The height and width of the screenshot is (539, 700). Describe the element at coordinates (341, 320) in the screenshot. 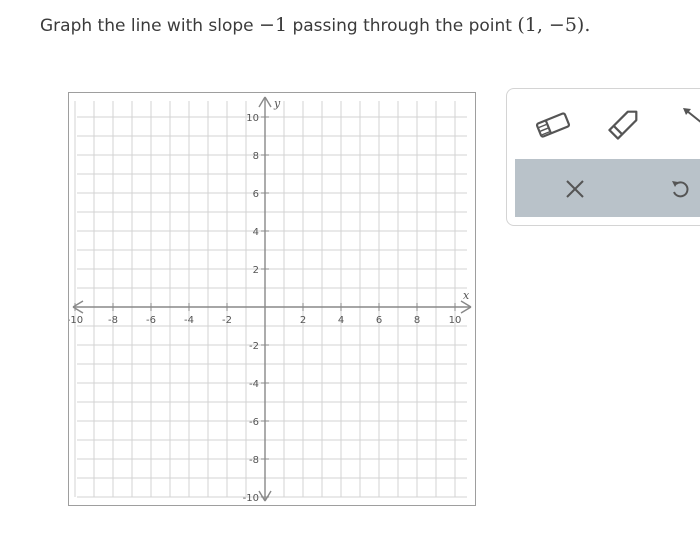

I see `x-tick-label: 4` at that location.